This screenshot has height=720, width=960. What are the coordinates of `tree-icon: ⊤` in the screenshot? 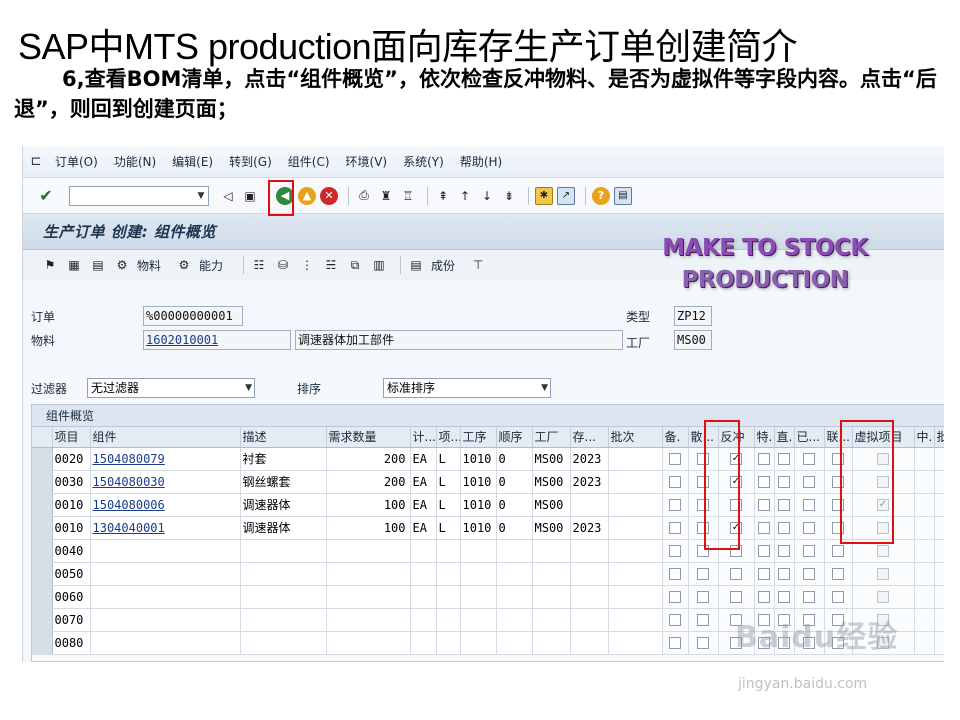 It's located at (478, 265).